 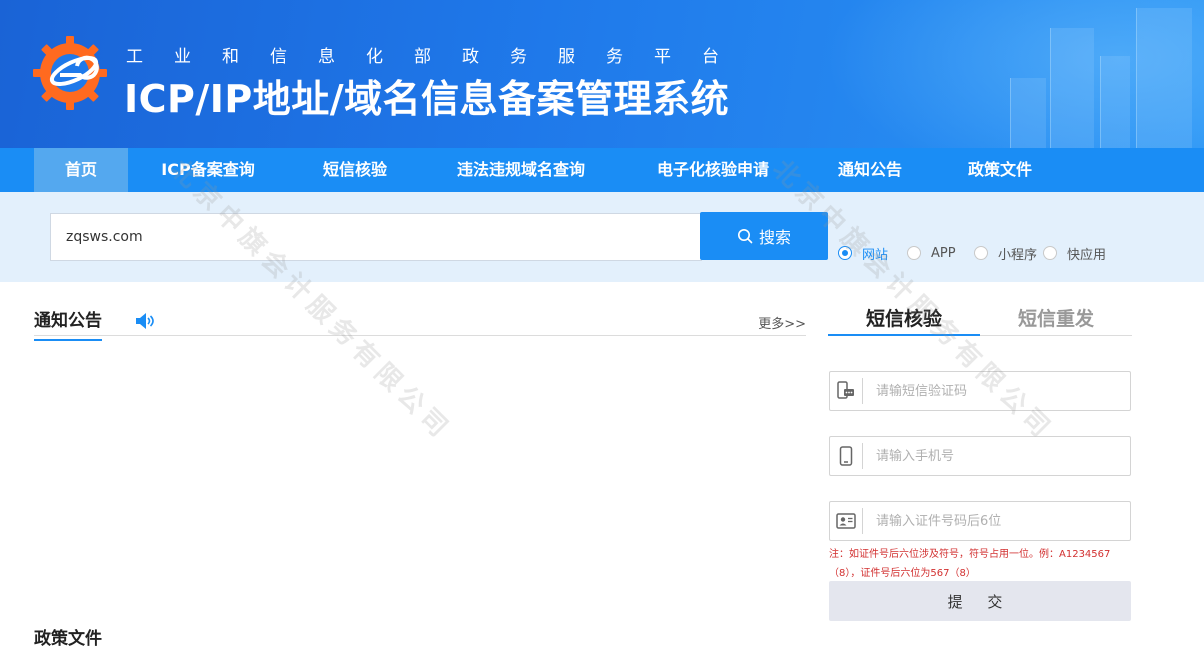 What do you see at coordinates (774, 238) in the screenshot?
I see `search-button-label: 搜索` at bounding box center [774, 238].